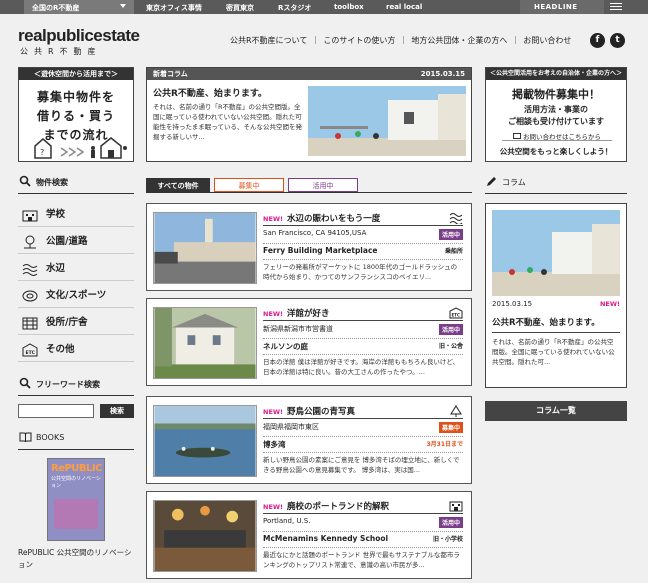  I want to click on card-name-row: McMenamins Kennedy School 旧・小学校, so click(363, 537).